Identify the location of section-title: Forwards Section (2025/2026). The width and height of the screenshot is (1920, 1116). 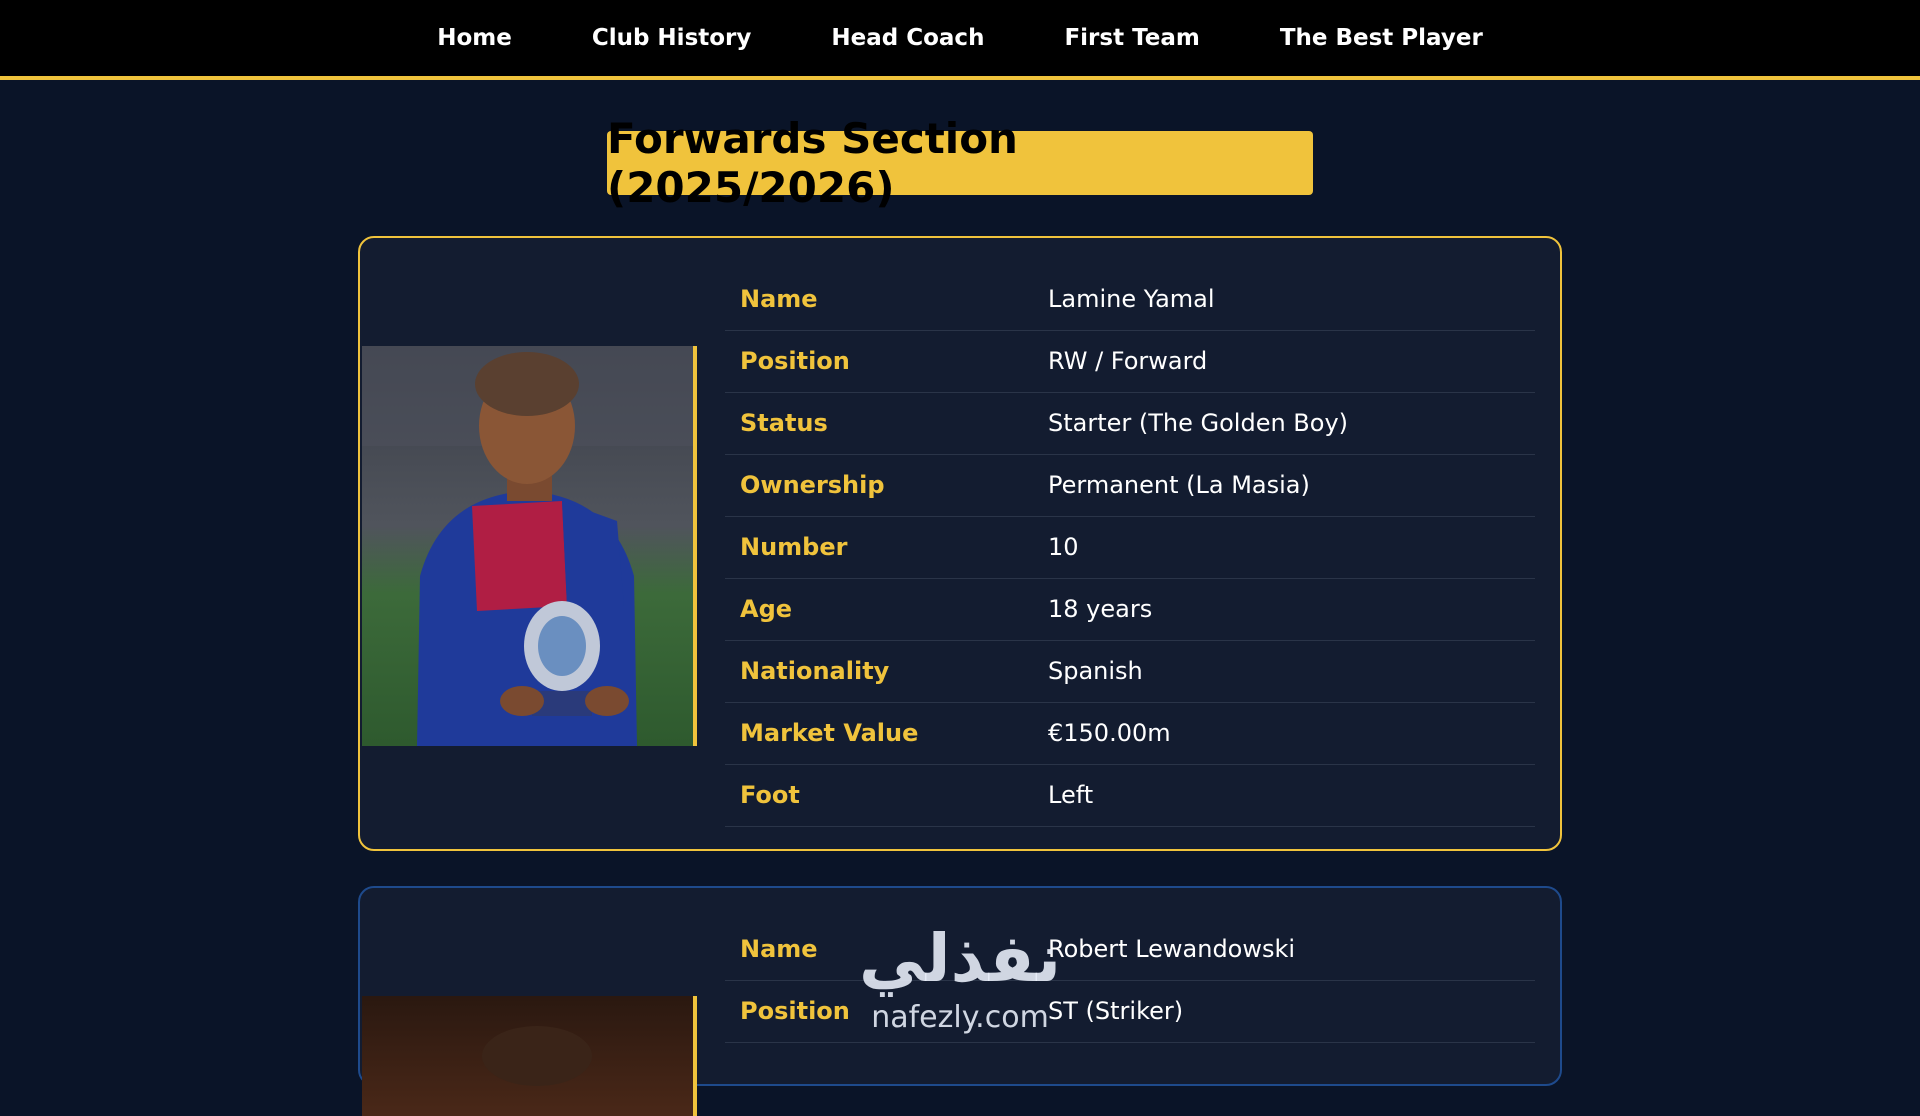
(960, 163).